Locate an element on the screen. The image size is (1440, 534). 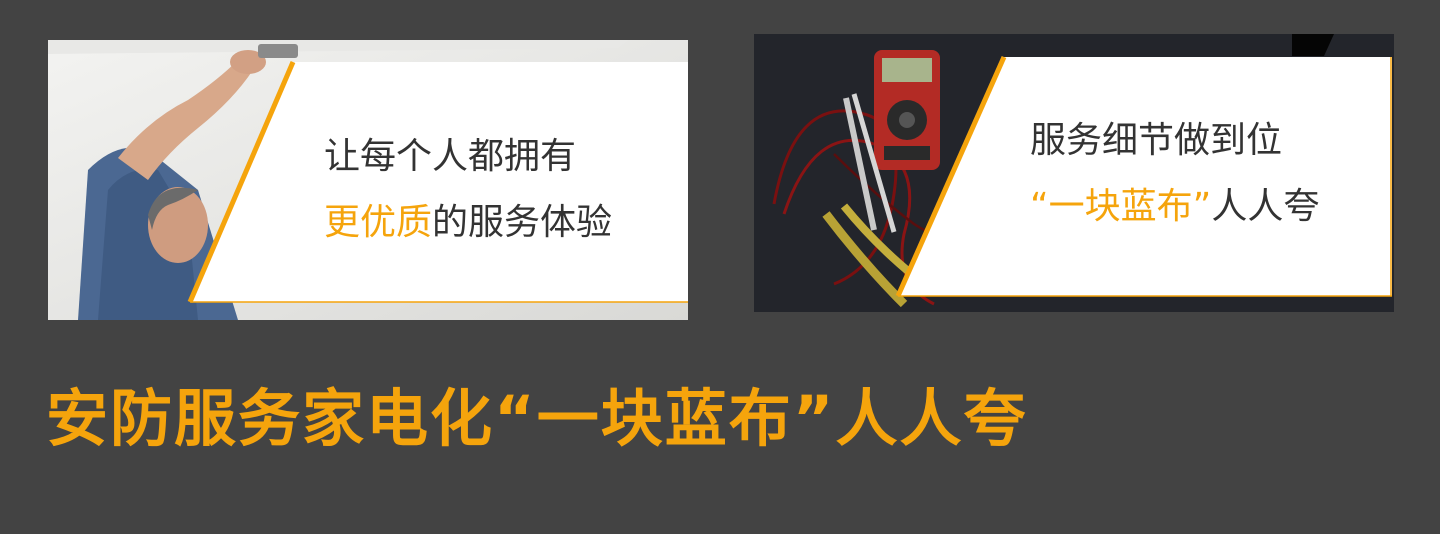
right-card-caption: 服务细节做到位 “一块蓝布”人人夸 is located at coordinates (1174, 174).